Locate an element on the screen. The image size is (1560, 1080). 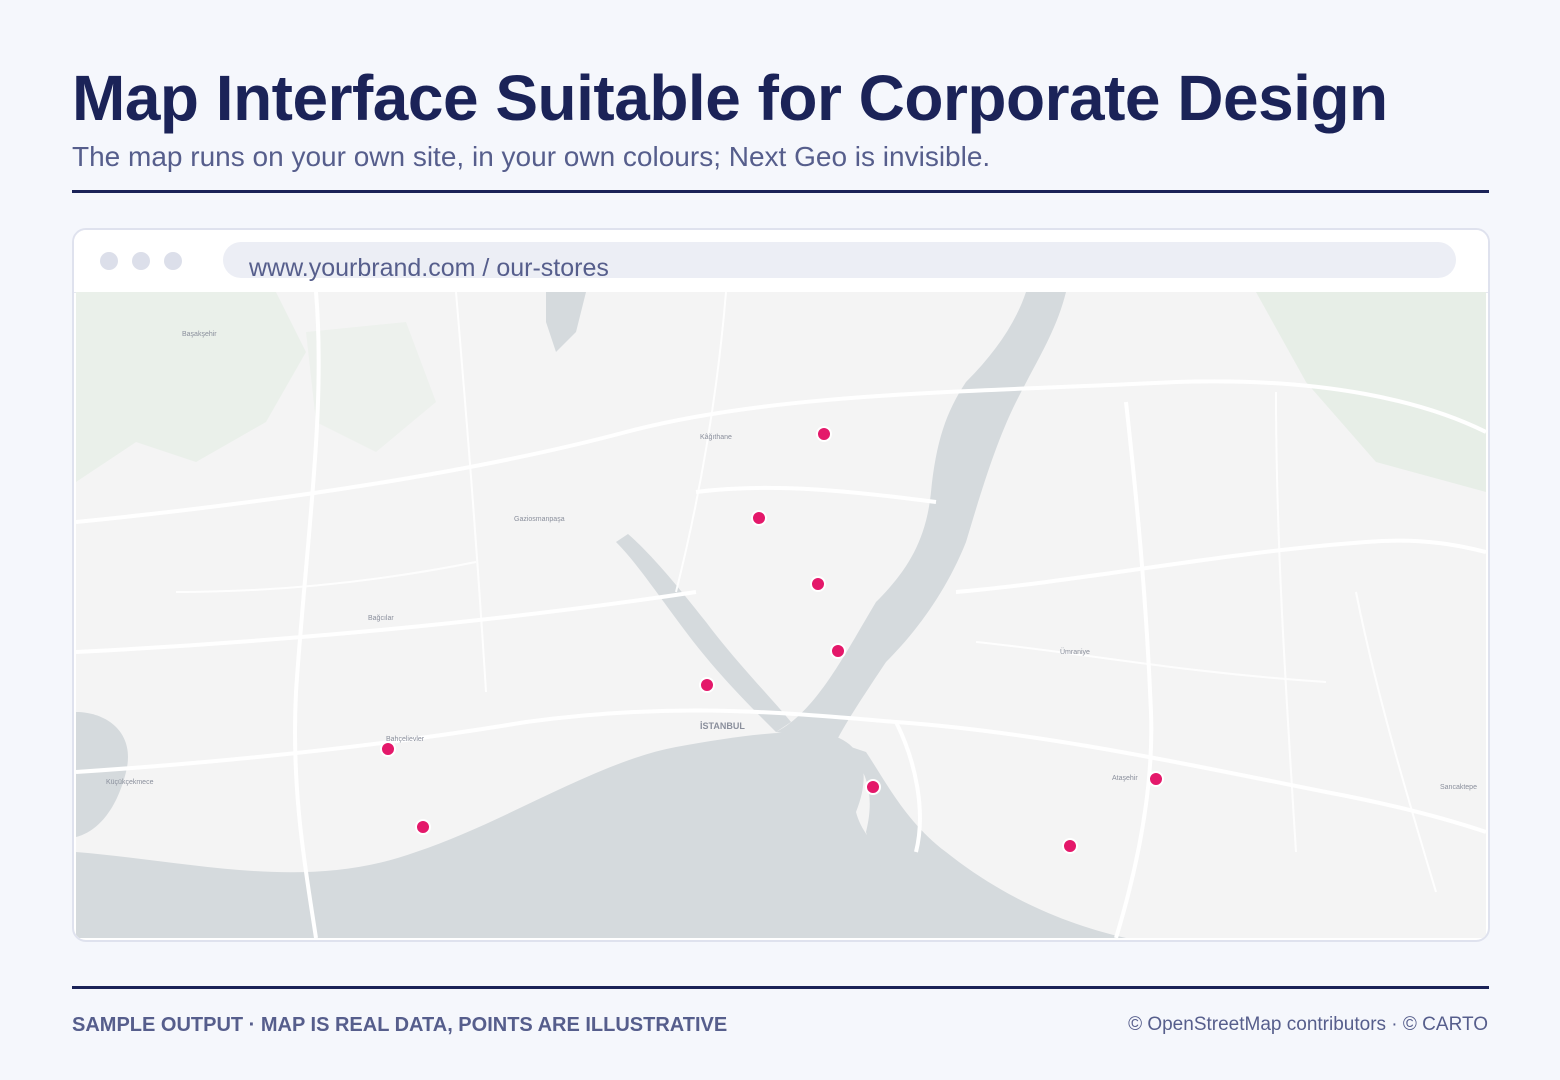
district-label: Bahçelievler is located at coordinates (405, 739).